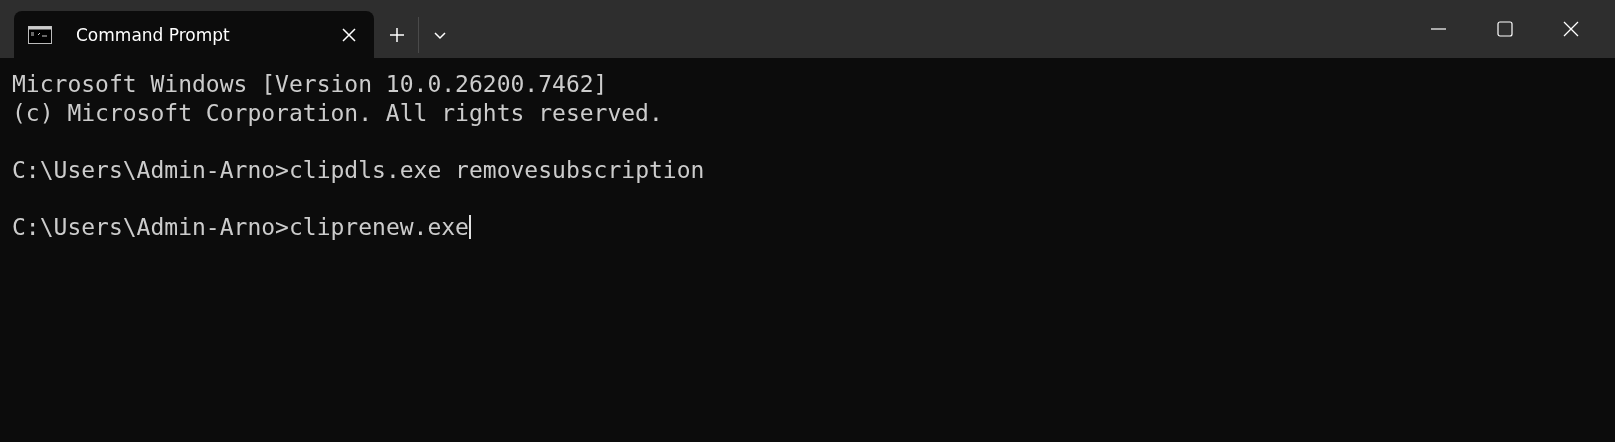  What do you see at coordinates (337, 112) in the screenshot?
I see `output-line: (c) Microsoft Corporation. All rights reserved.` at bounding box center [337, 112].